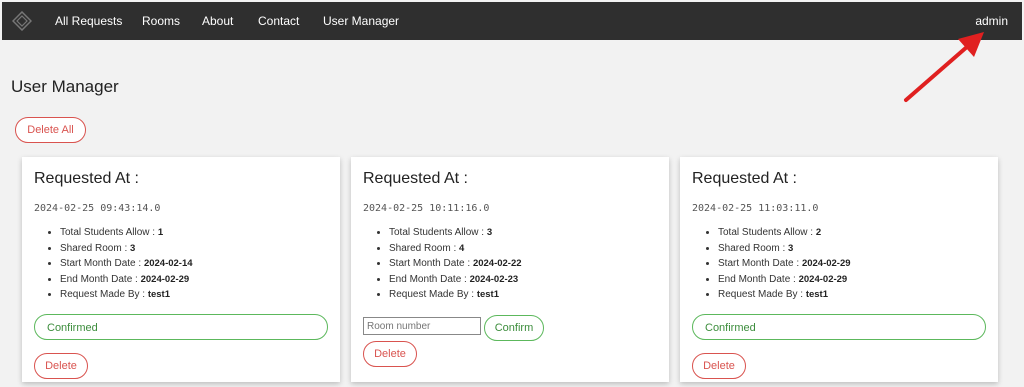 The width and height of the screenshot is (1024, 387). I want to click on detail-start-date: Start Month Date : 2024-02-22, so click(455, 264).